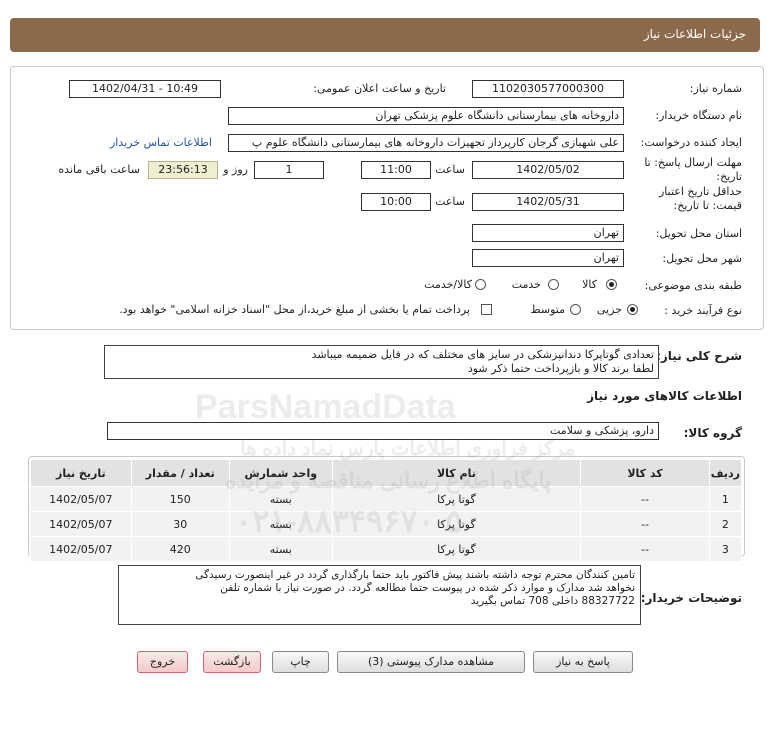  I want to click on province-label: استان محل تحویل:, so click(698, 233).